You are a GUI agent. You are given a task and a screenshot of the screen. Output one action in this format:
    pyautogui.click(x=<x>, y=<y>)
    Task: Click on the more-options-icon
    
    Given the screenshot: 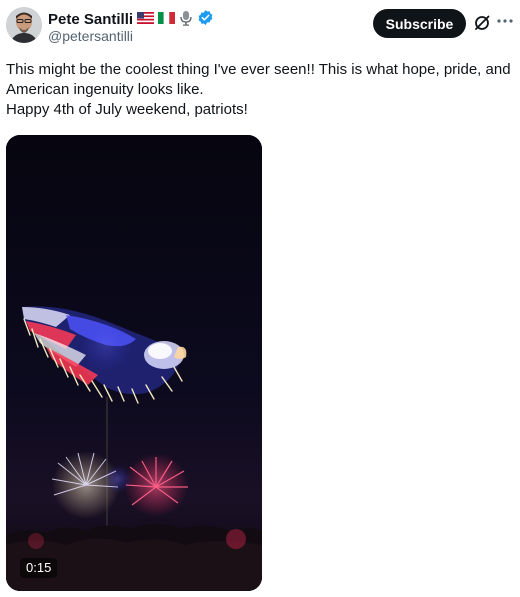 What is the action you would take?
    pyautogui.click(x=505, y=22)
    